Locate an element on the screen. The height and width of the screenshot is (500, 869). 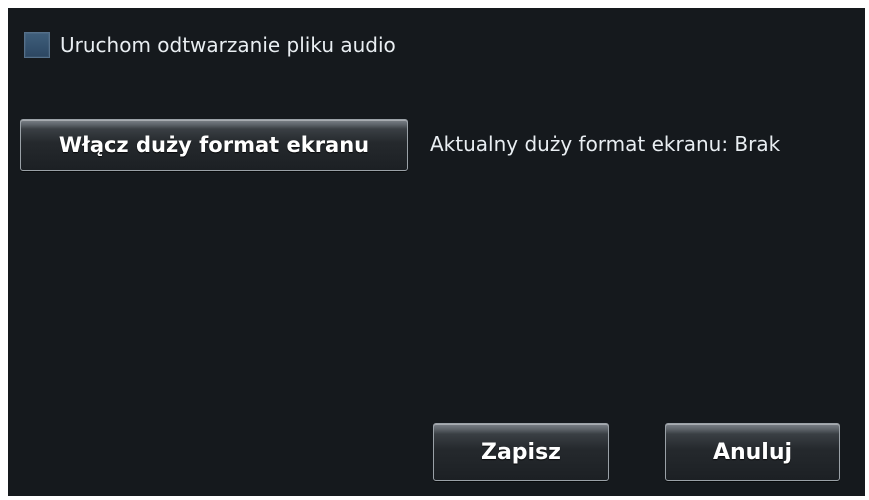
cancel-button-label: Anuluj is located at coordinates (752, 452).